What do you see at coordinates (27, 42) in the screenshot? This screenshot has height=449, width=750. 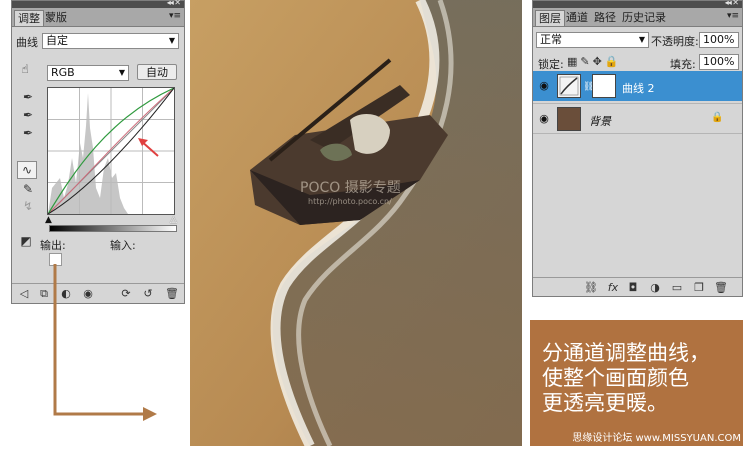 I see `curves-label: 曲线` at bounding box center [27, 42].